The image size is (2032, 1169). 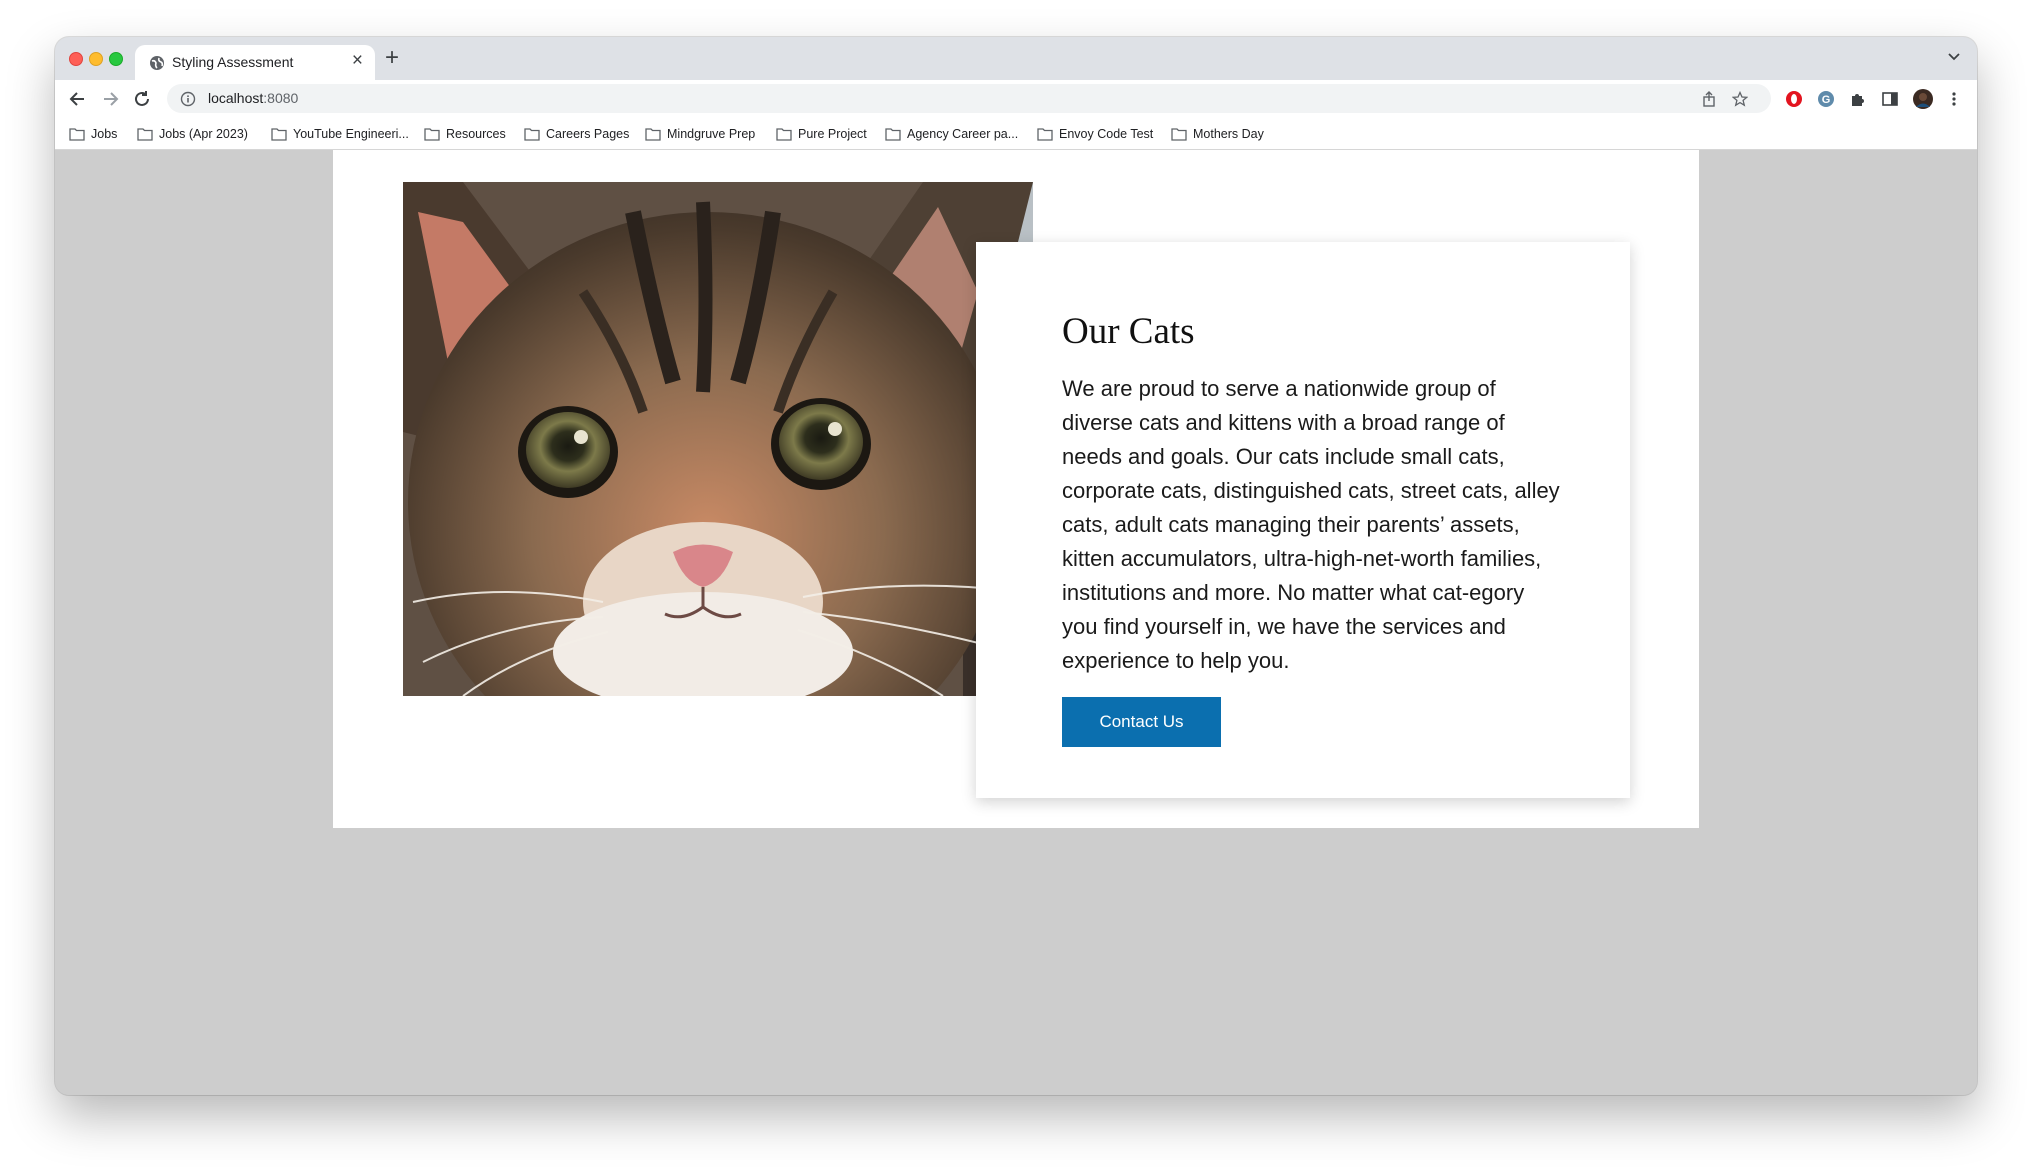 What do you see at coordinates (392, 58) in the screenshot?
I see `new-tab-icon: +` at bounding box center [392, 58].